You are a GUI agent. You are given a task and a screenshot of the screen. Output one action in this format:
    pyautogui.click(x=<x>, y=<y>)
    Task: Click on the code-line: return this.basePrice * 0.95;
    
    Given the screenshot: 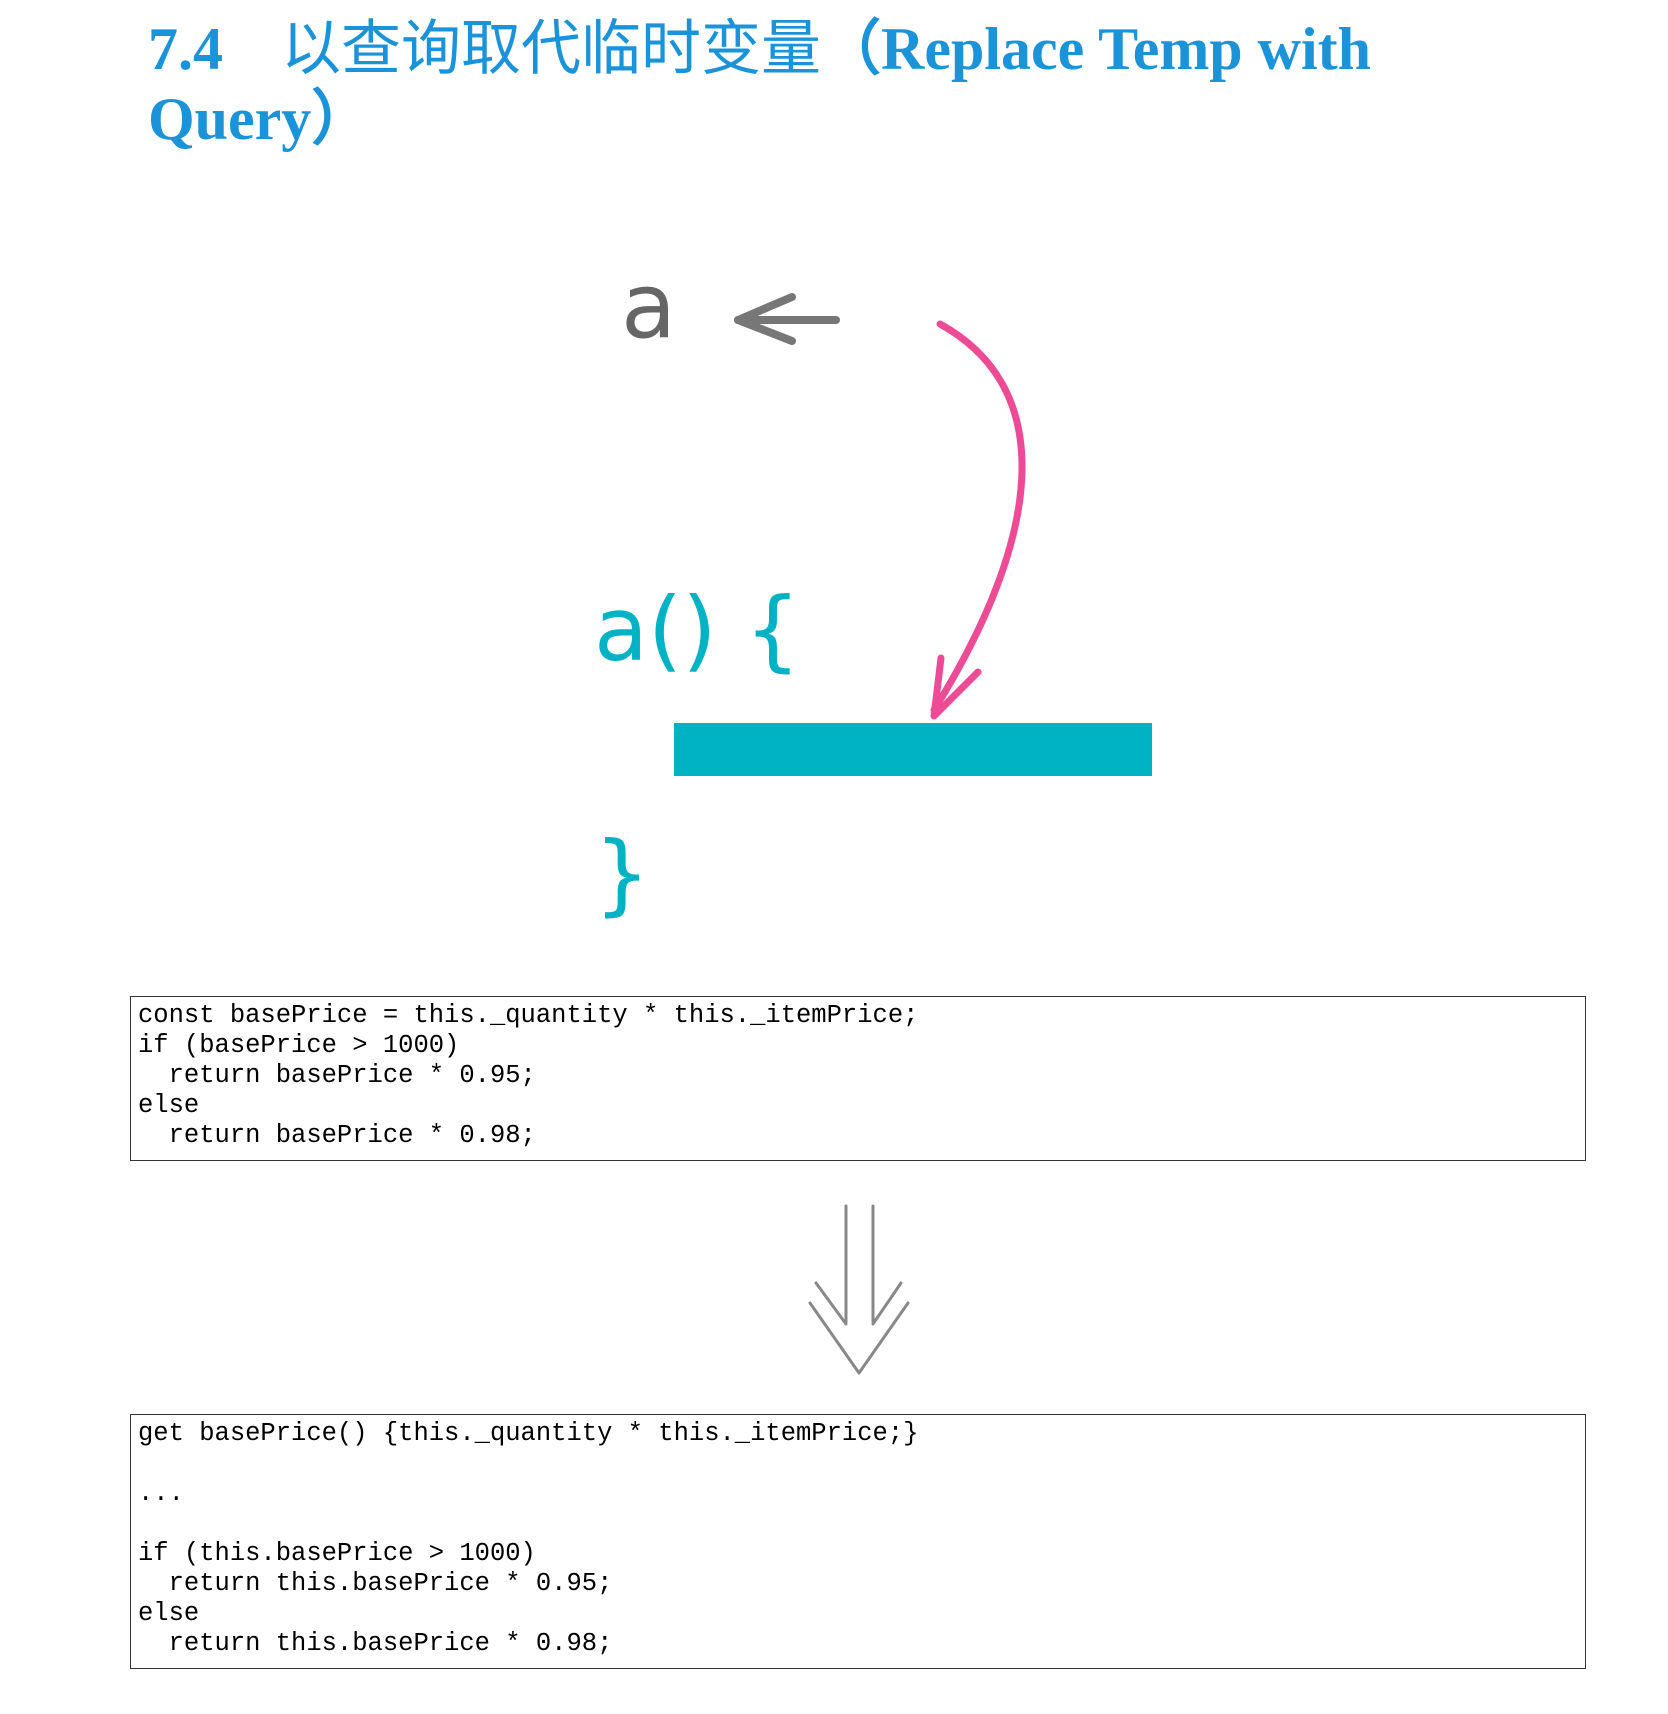 What is the action you would take?
    pyautogui.click(x=375, y=1583)
    